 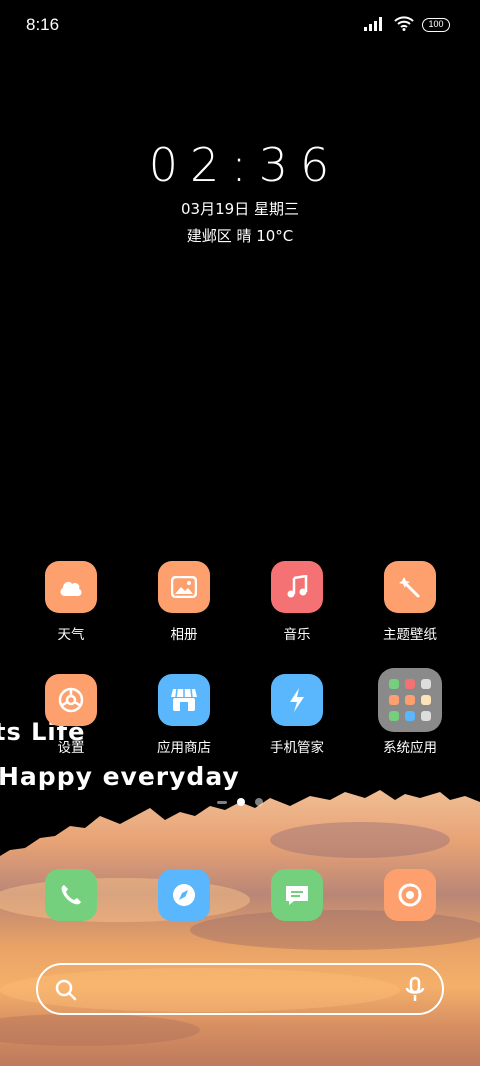 I want to click on app-label: 设置, so click(x=71, y=748).